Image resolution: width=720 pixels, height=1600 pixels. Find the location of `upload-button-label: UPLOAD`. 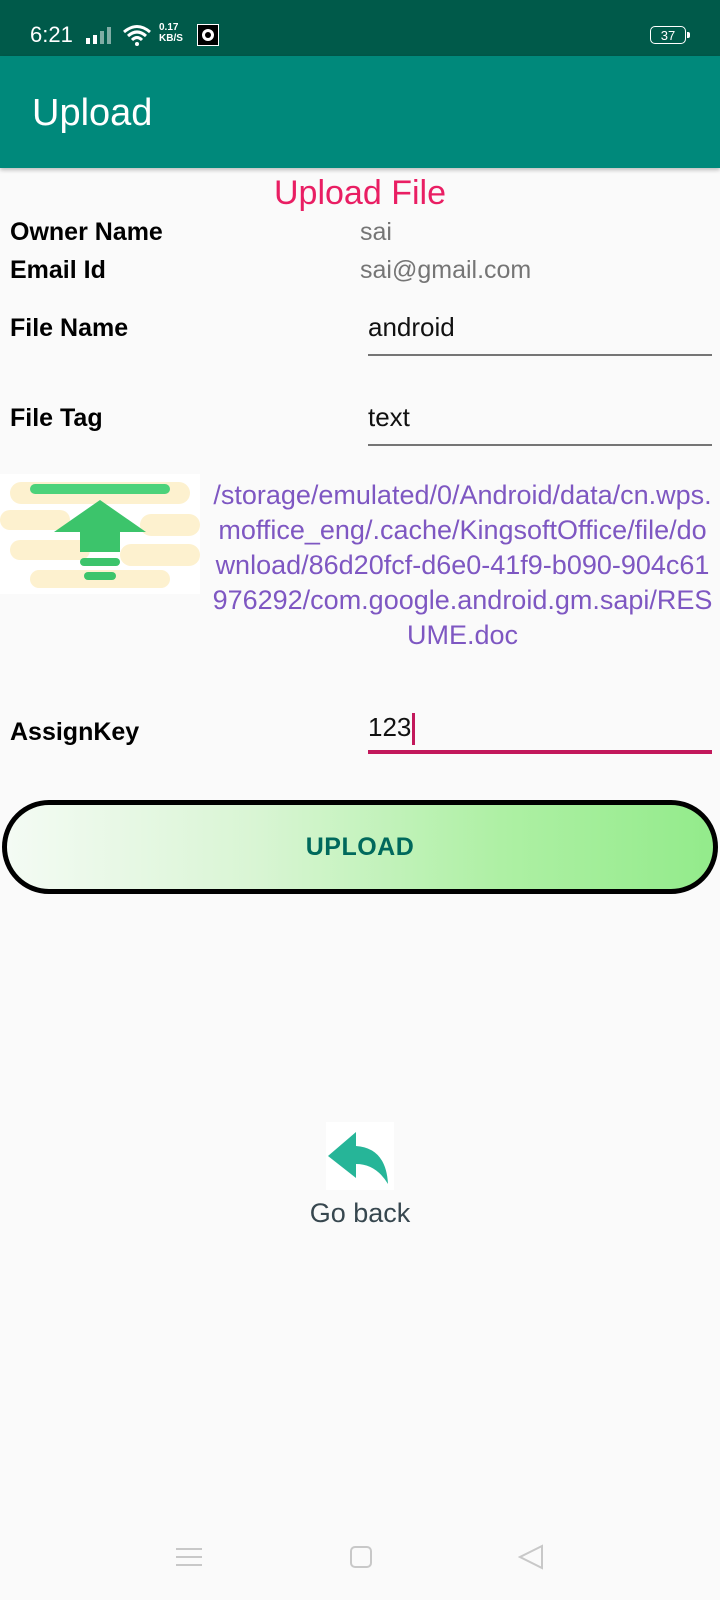

upload-button-label: UPLOAD is located at coordinates (360, 846).